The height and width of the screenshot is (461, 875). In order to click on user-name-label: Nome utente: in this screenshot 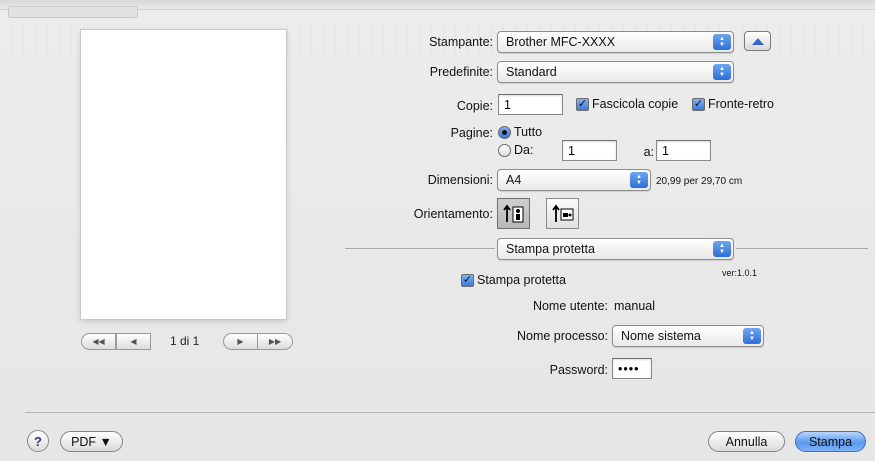, I will do `click(570, 306)`.